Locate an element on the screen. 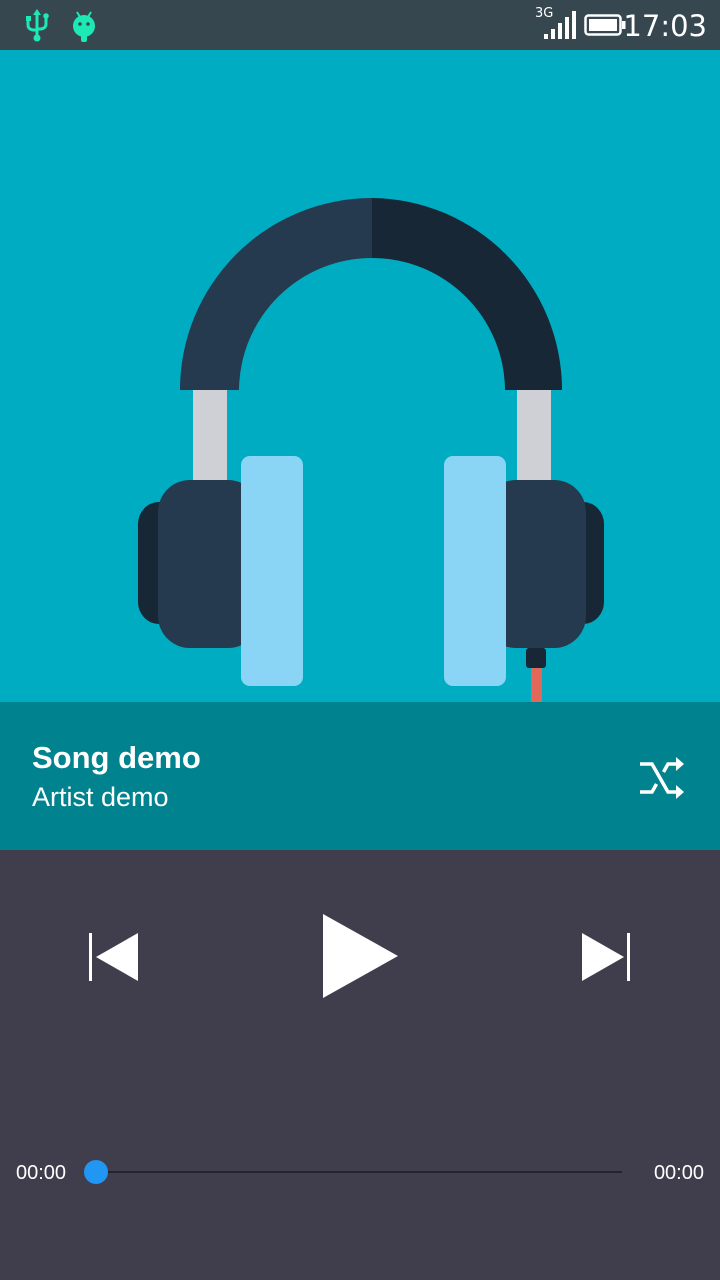 The width and height of the screenshot is (720, 1280). skip-previous-icon is located at coordinates (116, 957).